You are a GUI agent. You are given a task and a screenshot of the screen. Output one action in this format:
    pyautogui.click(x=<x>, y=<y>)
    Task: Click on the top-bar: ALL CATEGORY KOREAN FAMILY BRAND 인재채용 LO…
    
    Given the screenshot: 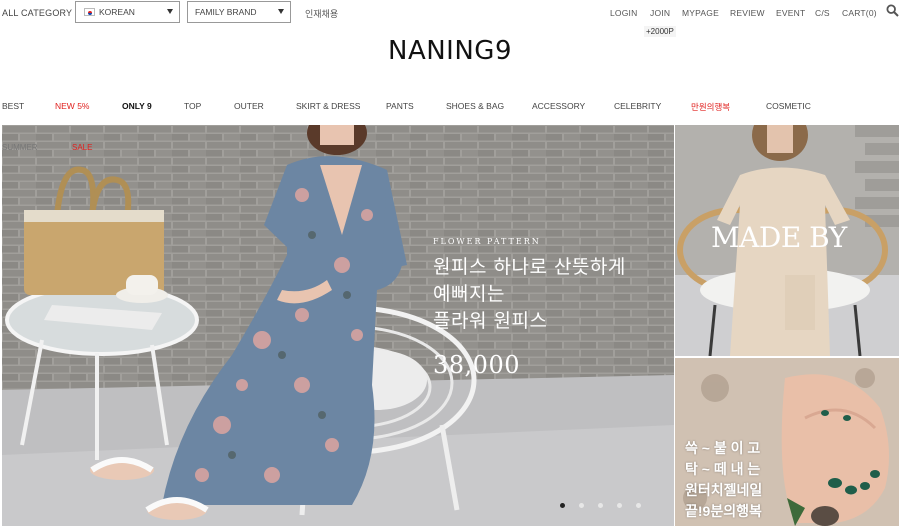 What is the action you would take?
    pyautogui.click(x=450, y=18)
    